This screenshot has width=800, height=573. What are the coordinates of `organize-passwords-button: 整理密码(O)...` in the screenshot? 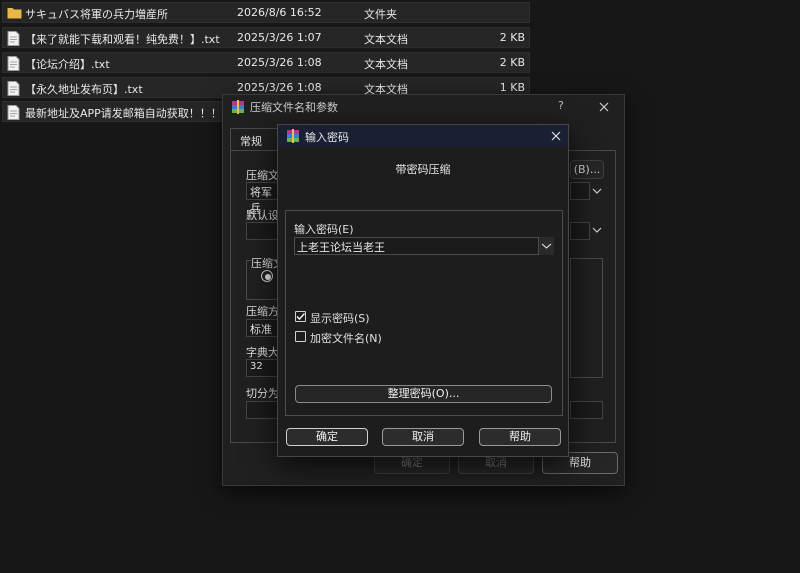 It's located at (423, 394).